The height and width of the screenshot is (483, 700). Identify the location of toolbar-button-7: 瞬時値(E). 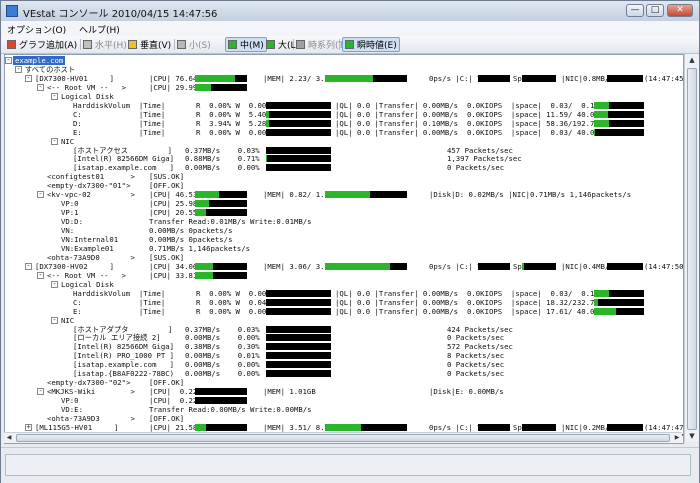
(371, 44).